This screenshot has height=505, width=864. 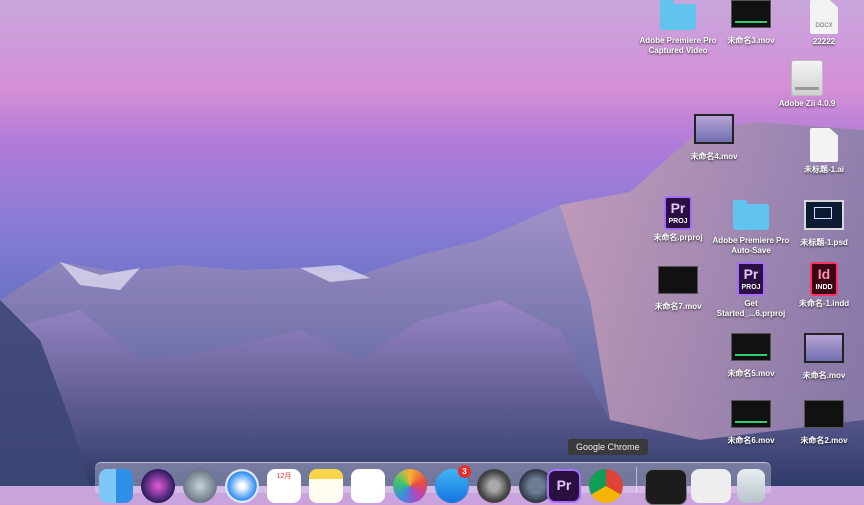 I want to click on desktop-icon-label: 未命名4.mov, so click(x=714, y=156).